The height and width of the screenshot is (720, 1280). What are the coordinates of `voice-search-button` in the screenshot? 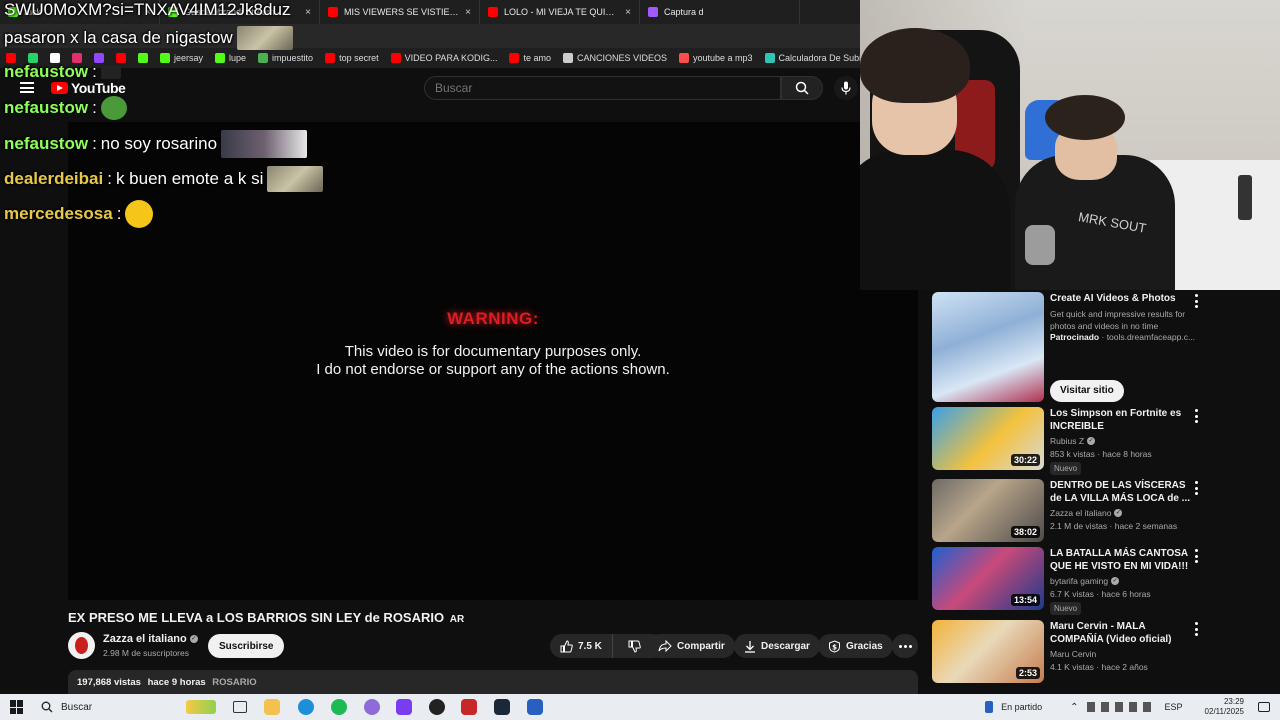 It's located at (846, 88).